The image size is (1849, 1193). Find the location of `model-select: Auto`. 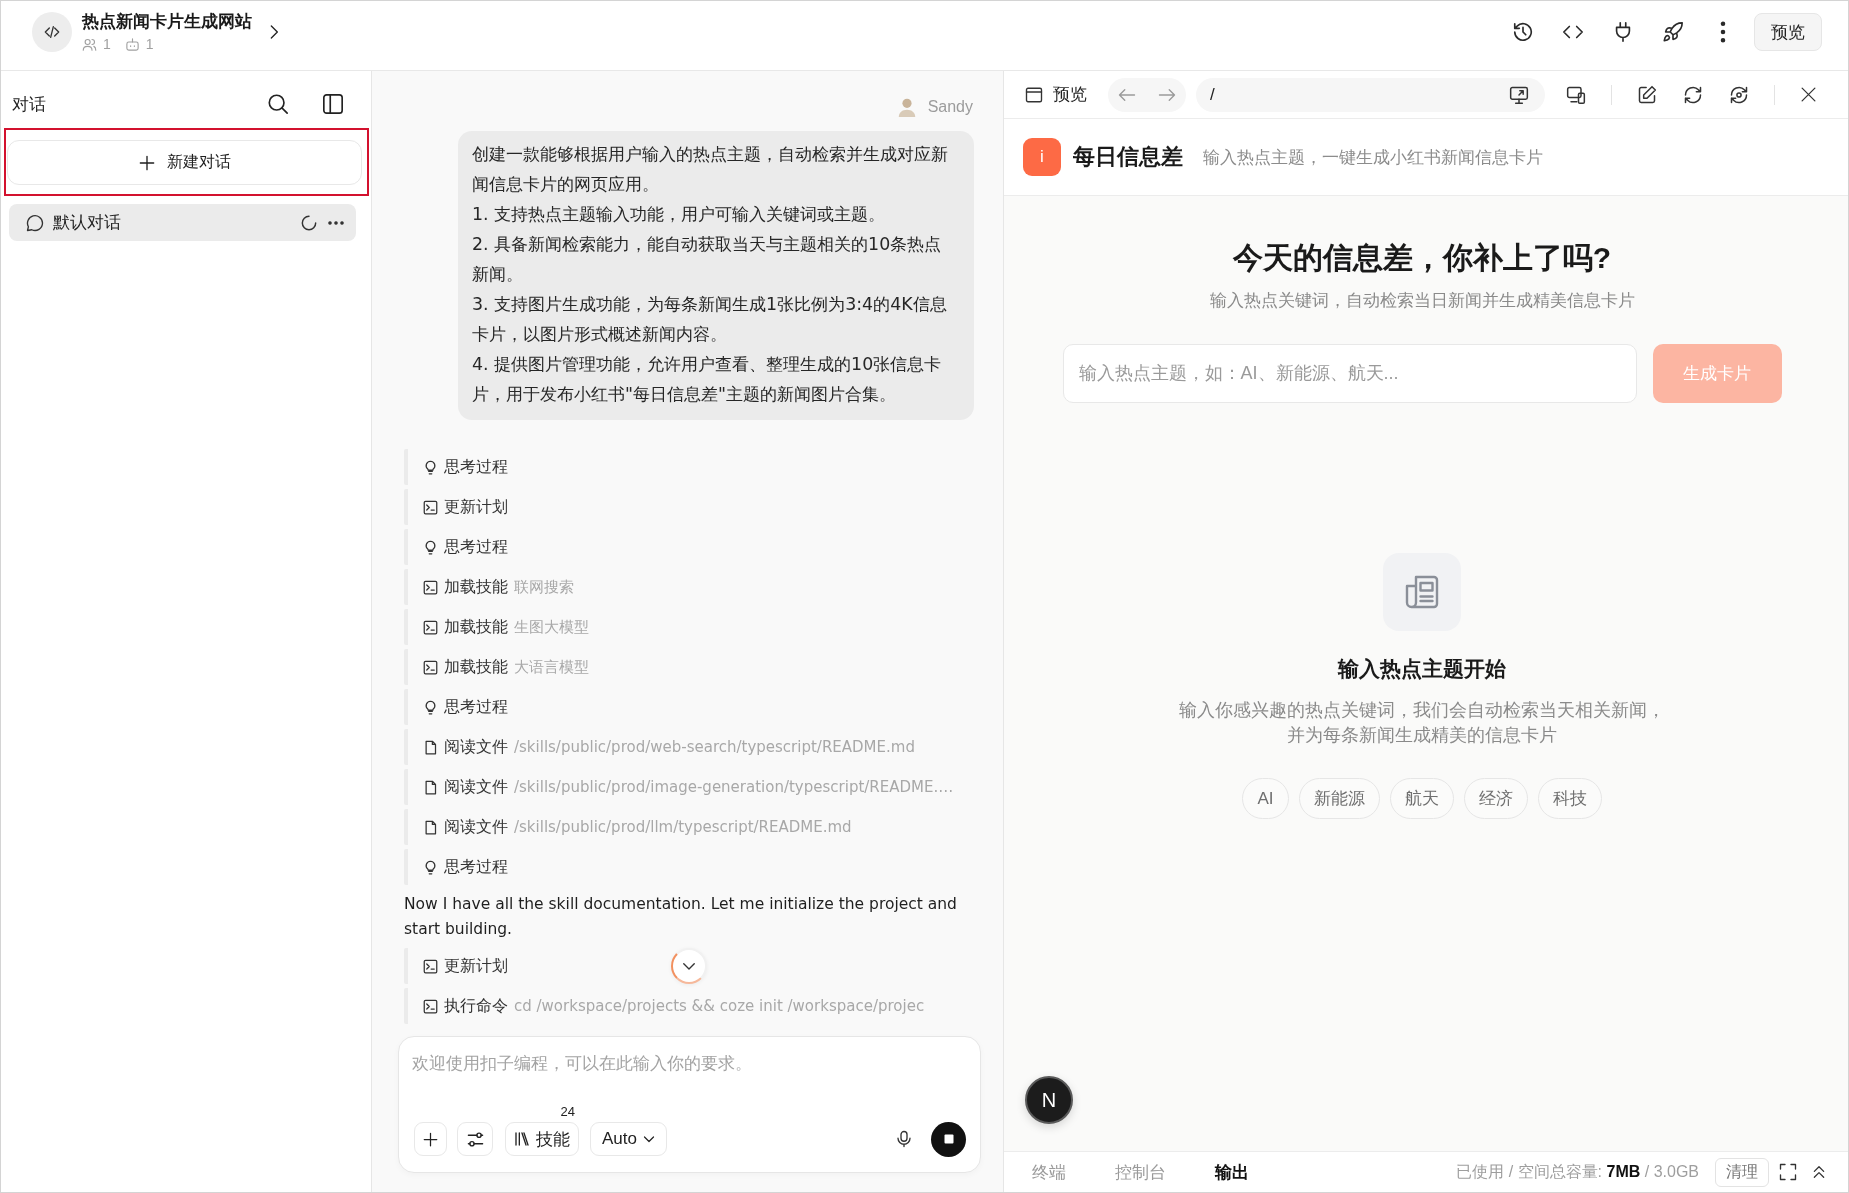

model-select: Auto is located at coordinates (628, 1139).